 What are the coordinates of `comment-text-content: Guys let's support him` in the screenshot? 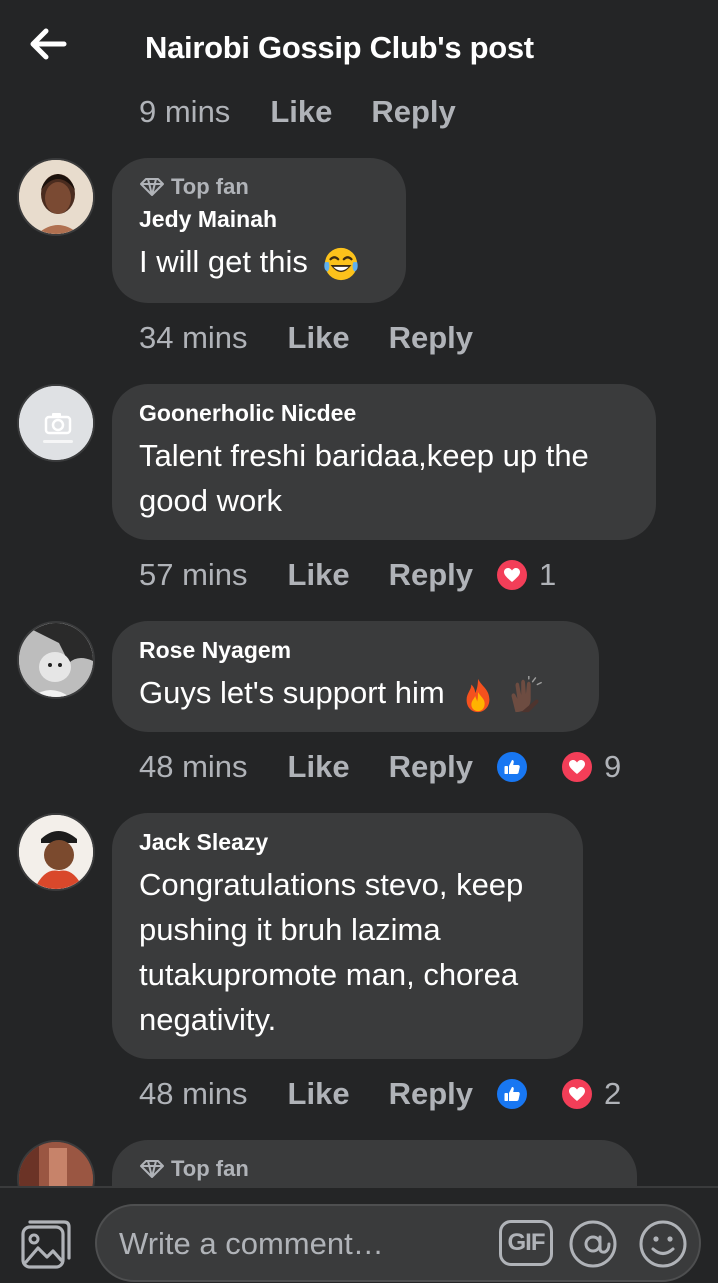 It's located at (292, 692).